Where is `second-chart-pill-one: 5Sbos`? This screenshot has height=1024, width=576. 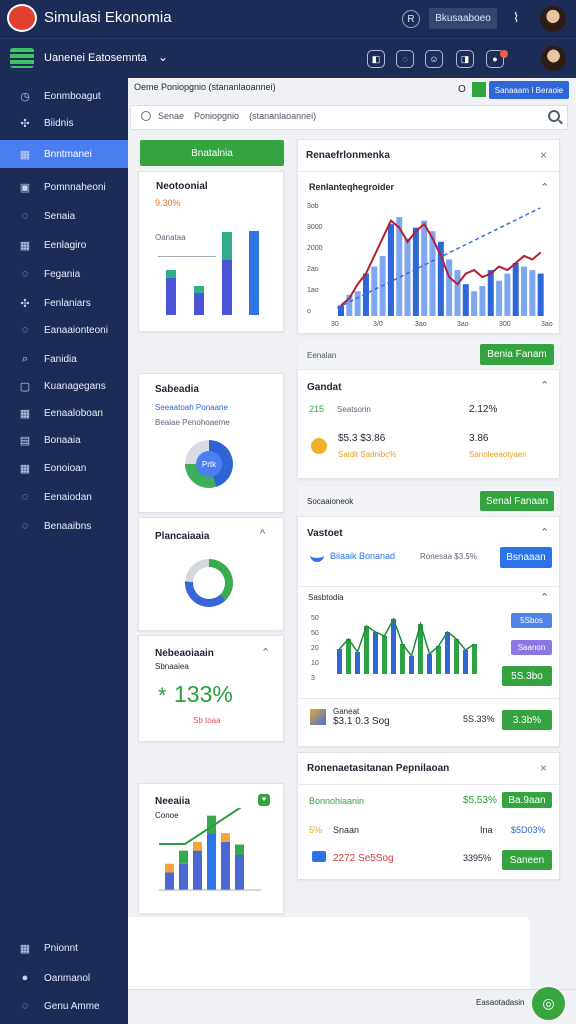
second-chart-pill-one: 5Sbos is located at coordinates (531, 620).